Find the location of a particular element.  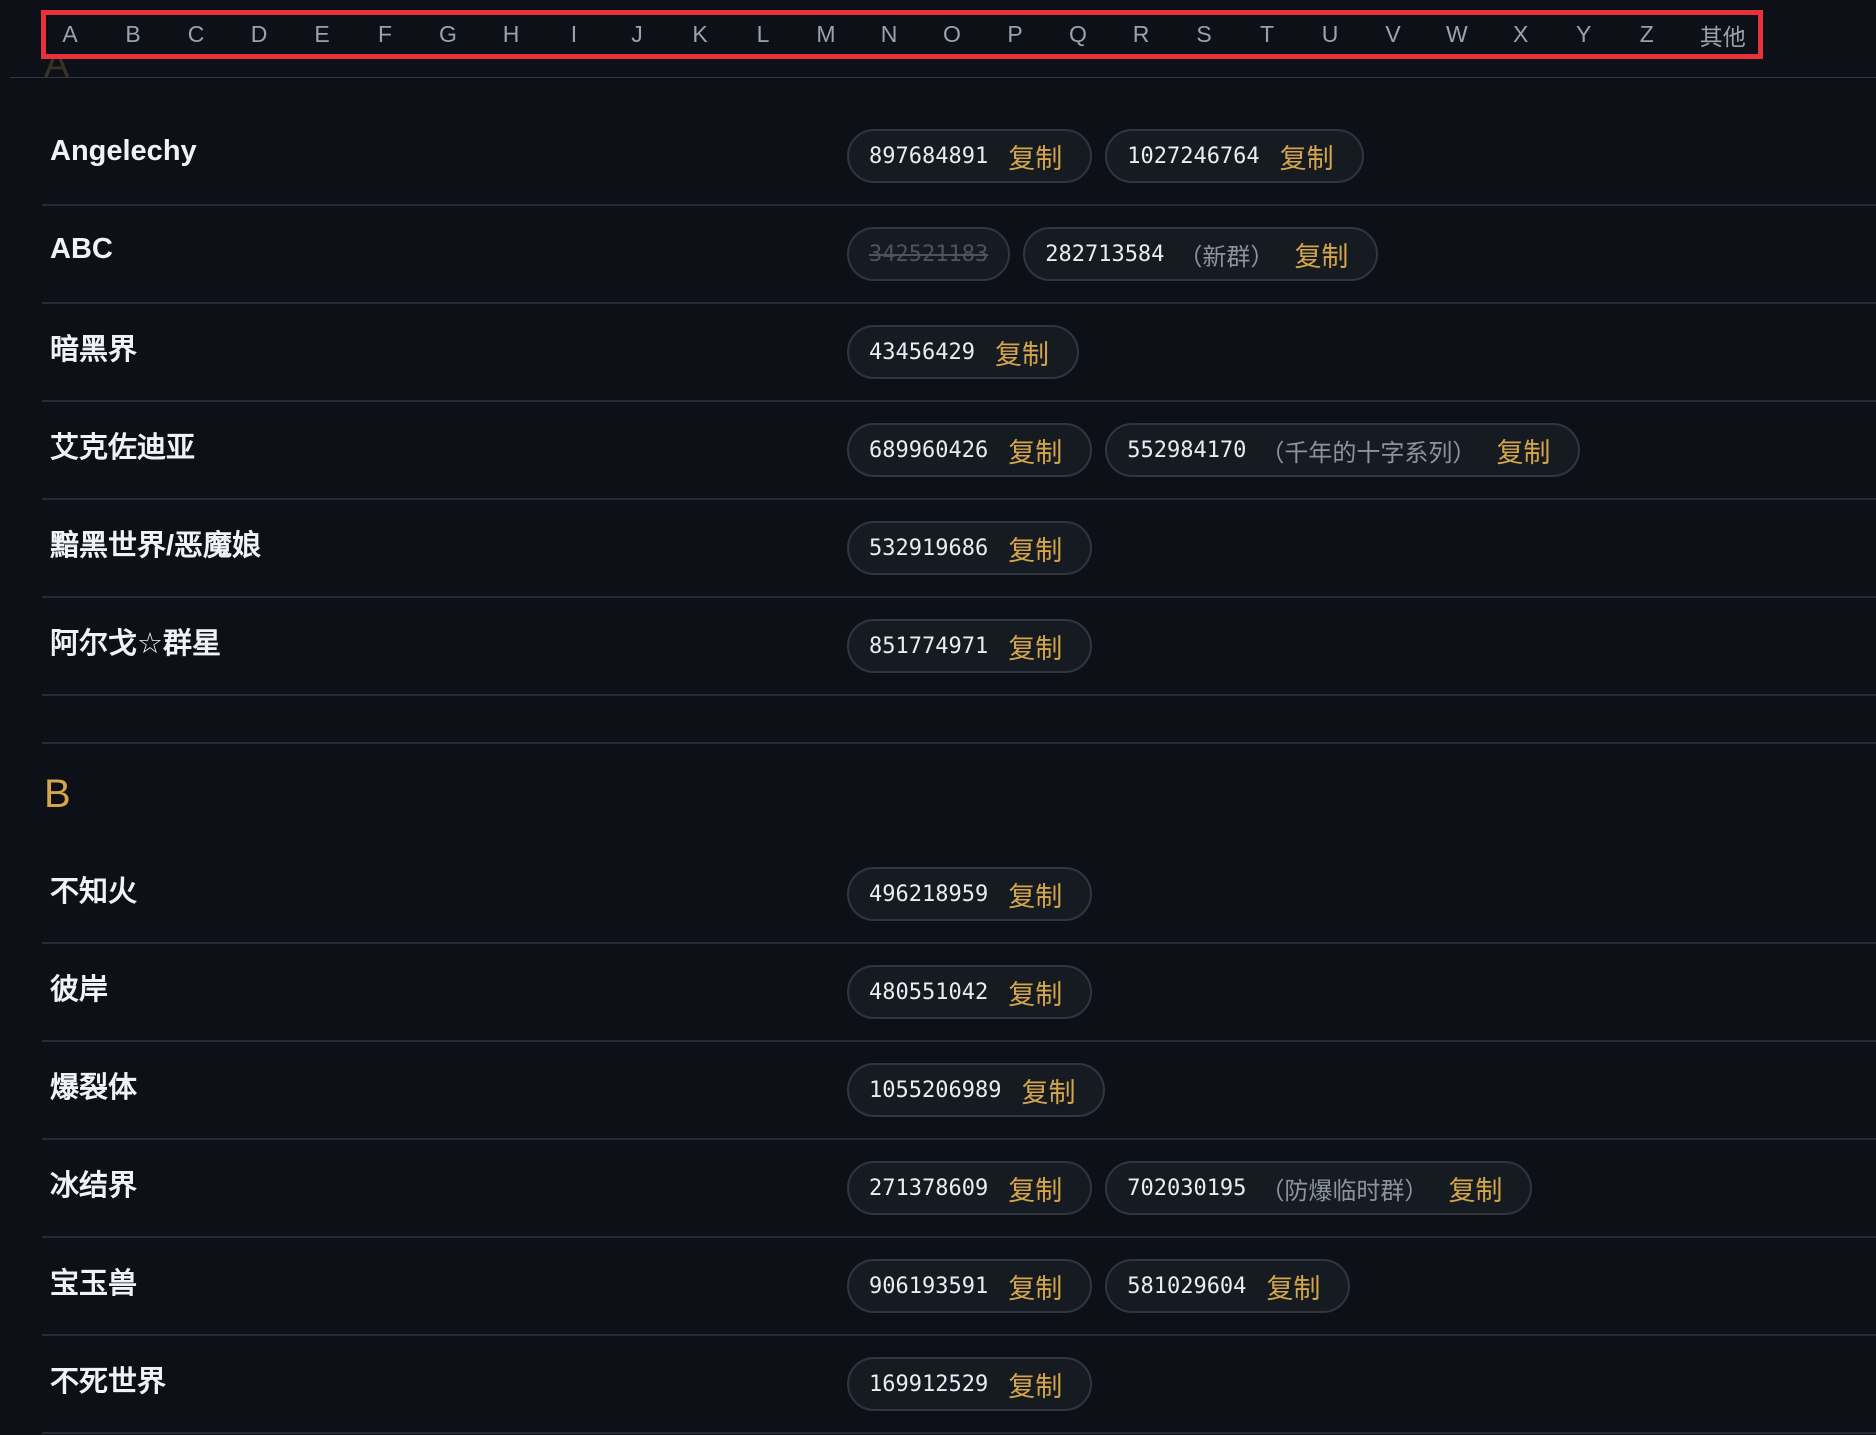

list-item: 艾克佐迪亚 689960426 复制 552984170 （千年的十字系列） 复制 is located at coordinates (959, 451).